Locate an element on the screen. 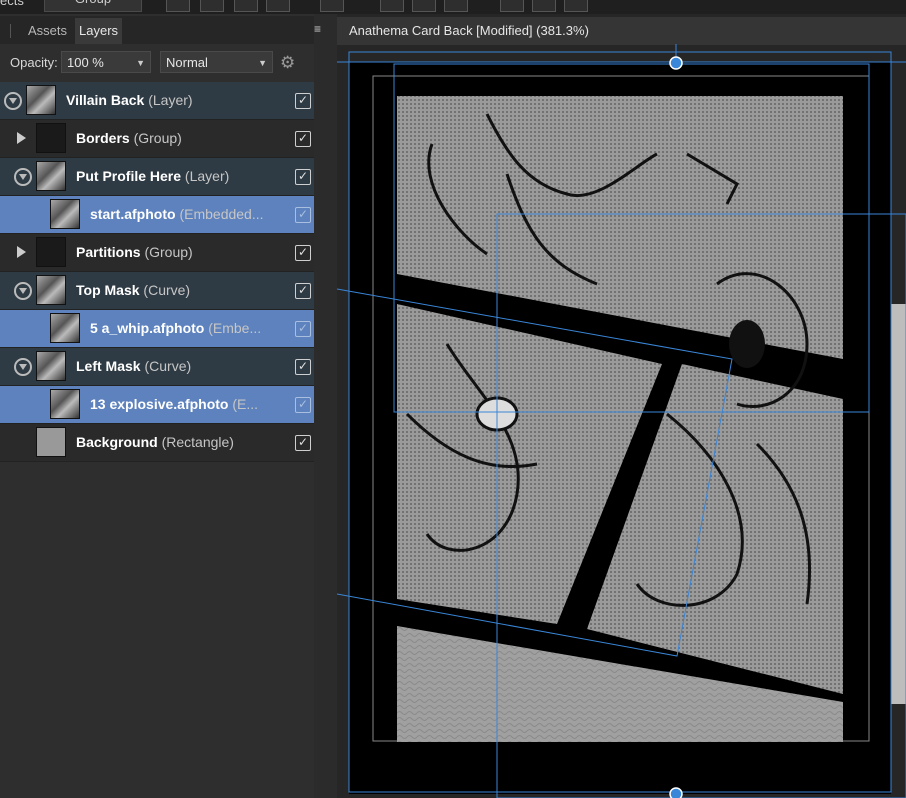 Image resolution: width=906 pixels, height=798 pixels. layer-title: Background is located at coordinates (117, 442).